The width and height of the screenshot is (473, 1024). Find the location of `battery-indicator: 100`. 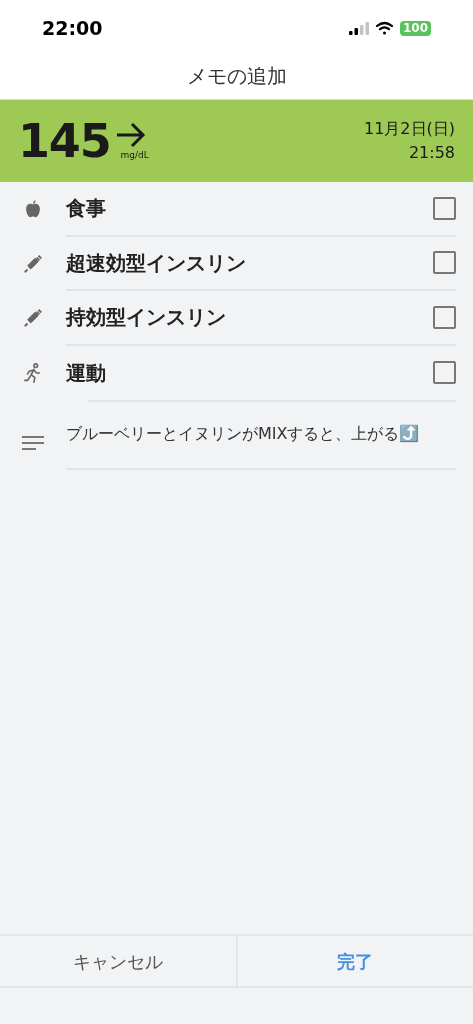

battery-indicator: 100 is located at coordinates (415, 28).